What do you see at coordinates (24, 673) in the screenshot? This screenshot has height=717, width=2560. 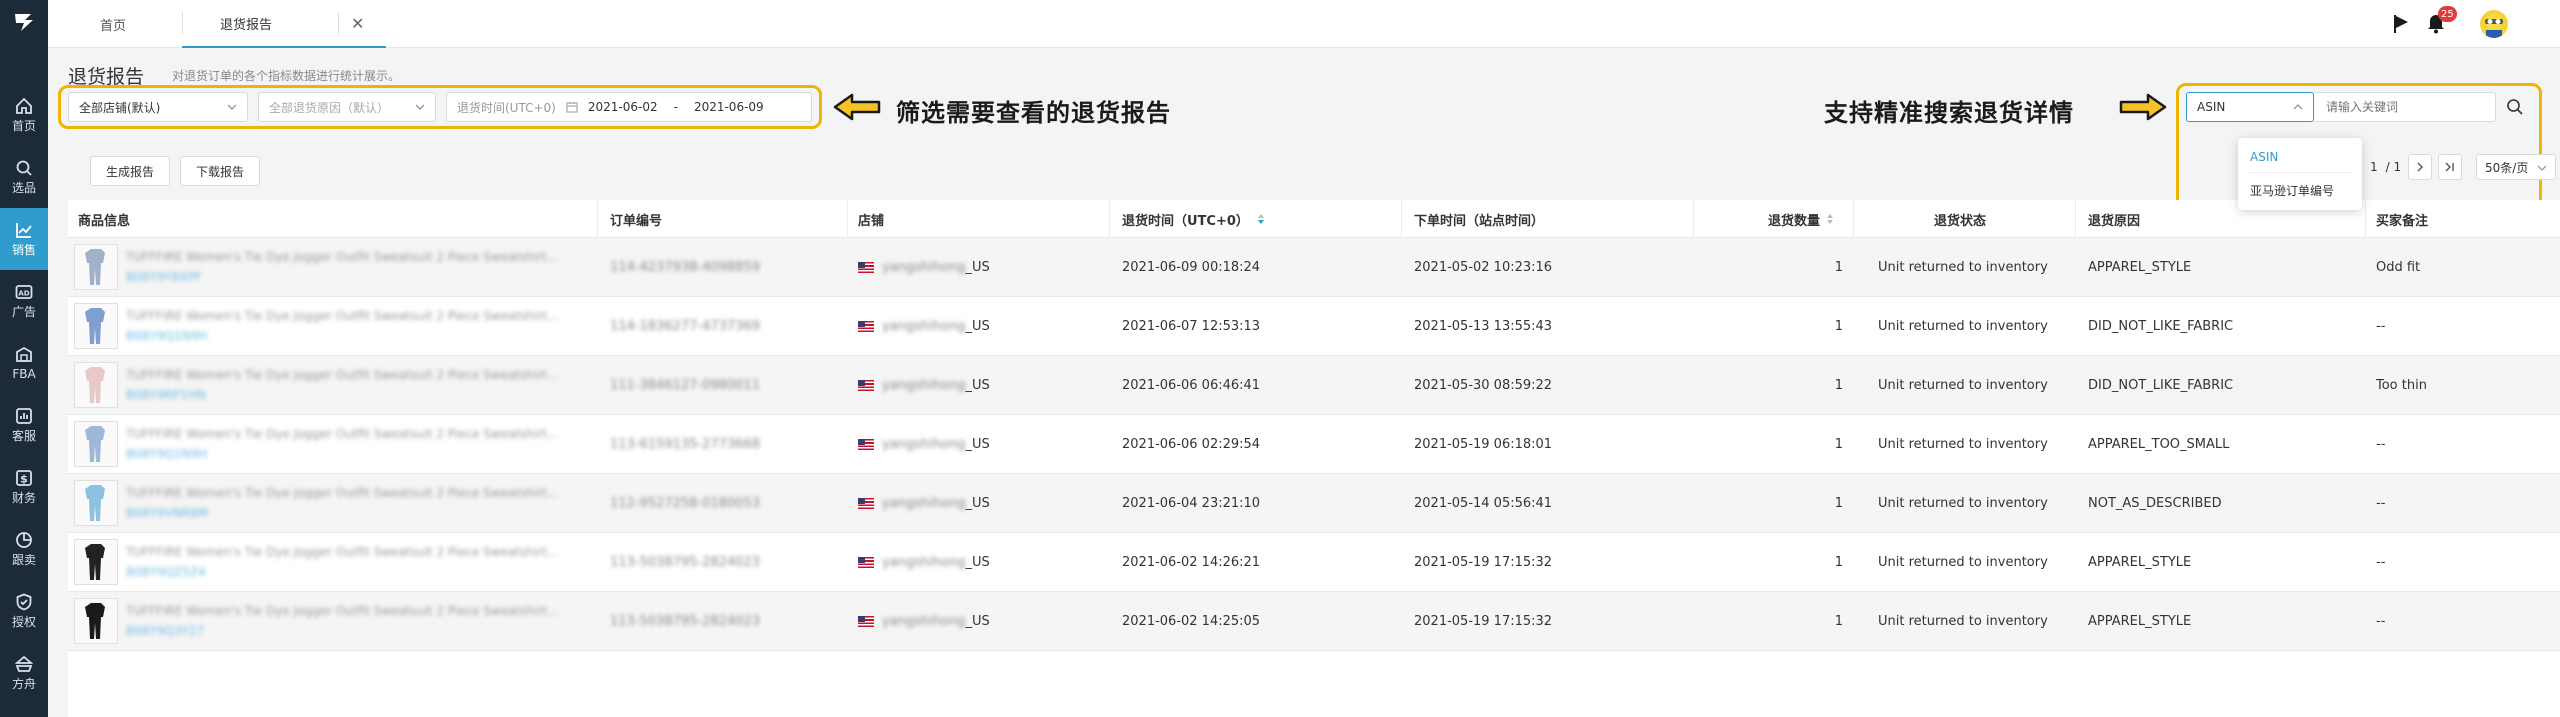 I see `sidebar-item-ark: 方舟` at bounding box center [24, 673].